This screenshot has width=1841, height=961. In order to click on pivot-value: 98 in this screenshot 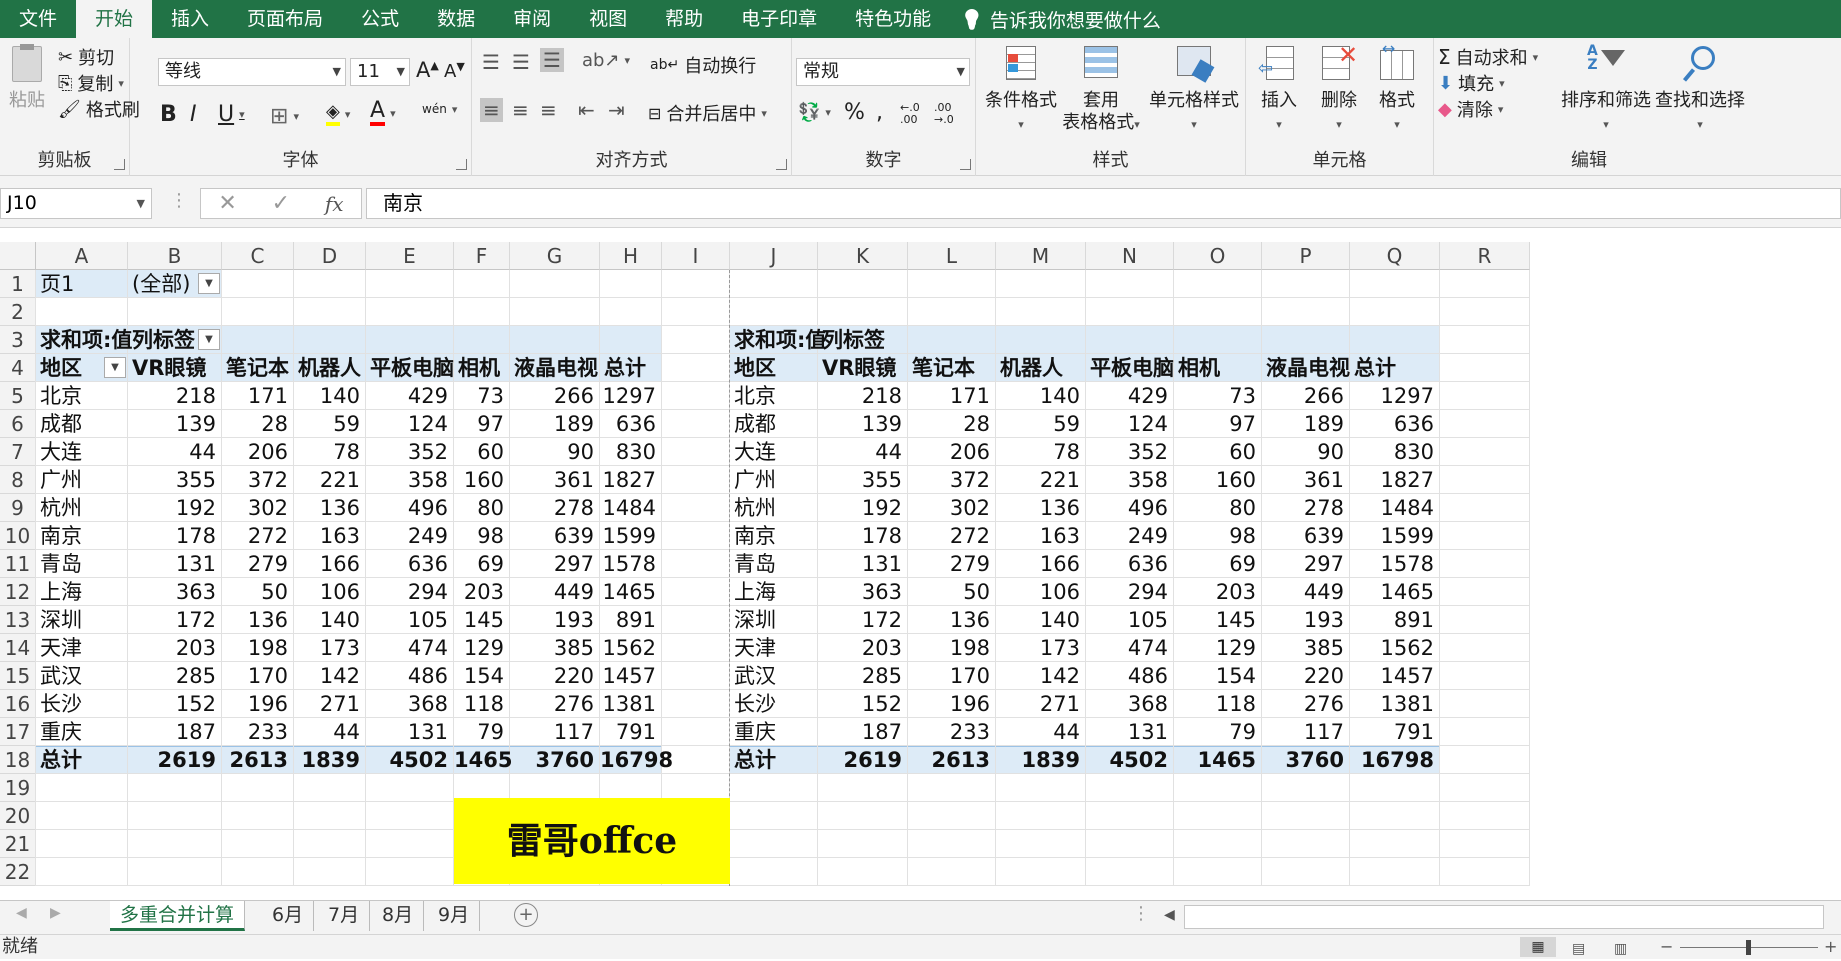, I will do `click(482, 536)`.